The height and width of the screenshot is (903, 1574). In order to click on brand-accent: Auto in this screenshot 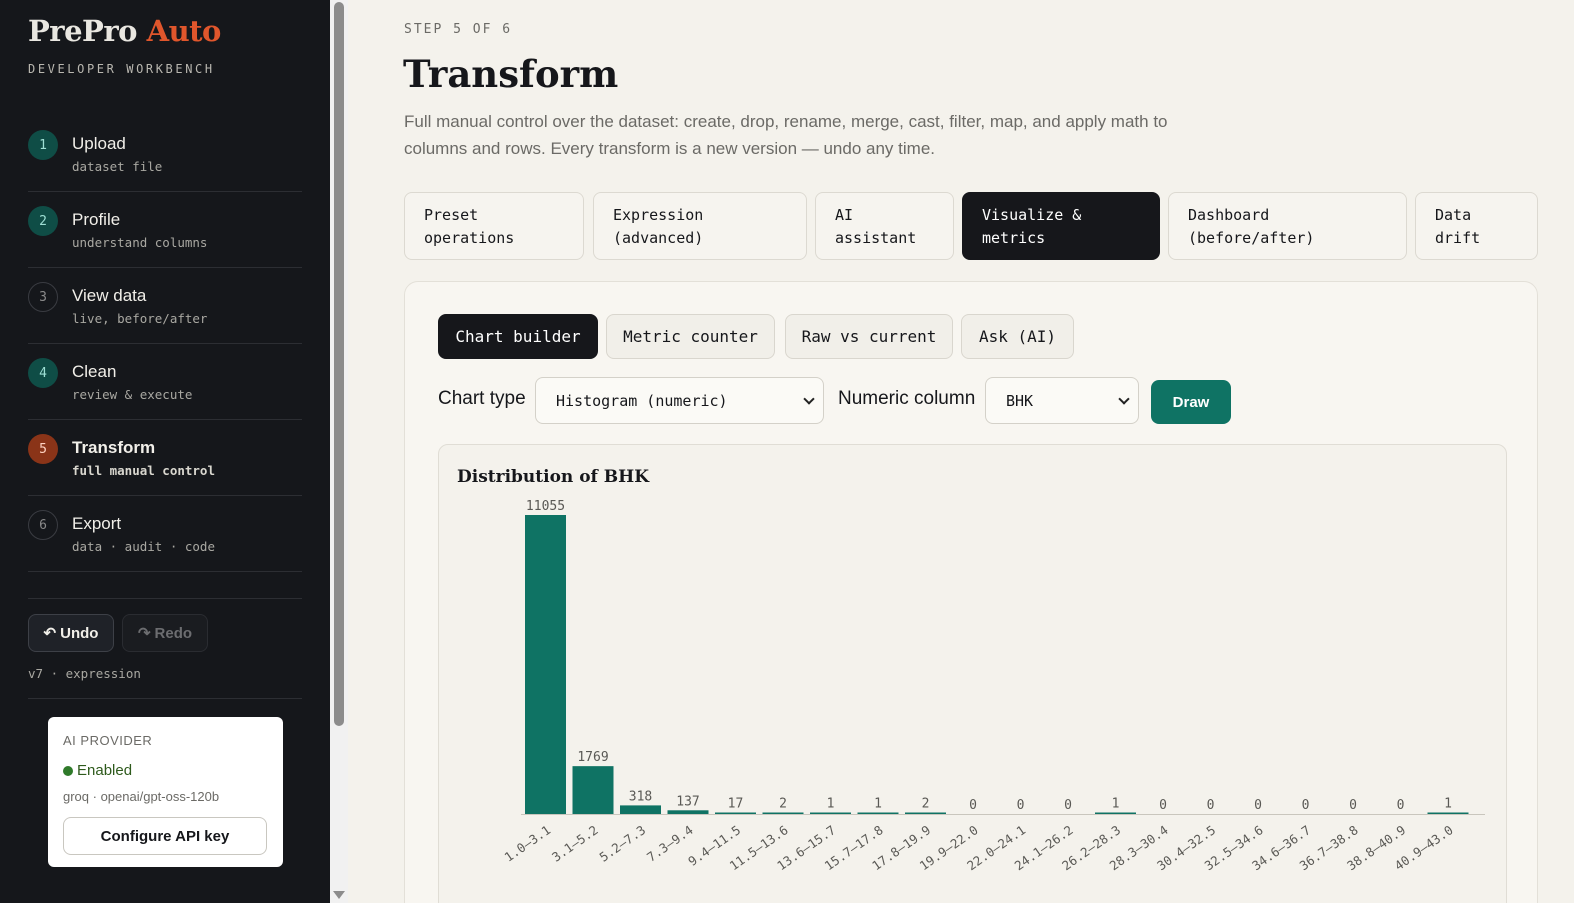, I will do `click(184, 31)`.